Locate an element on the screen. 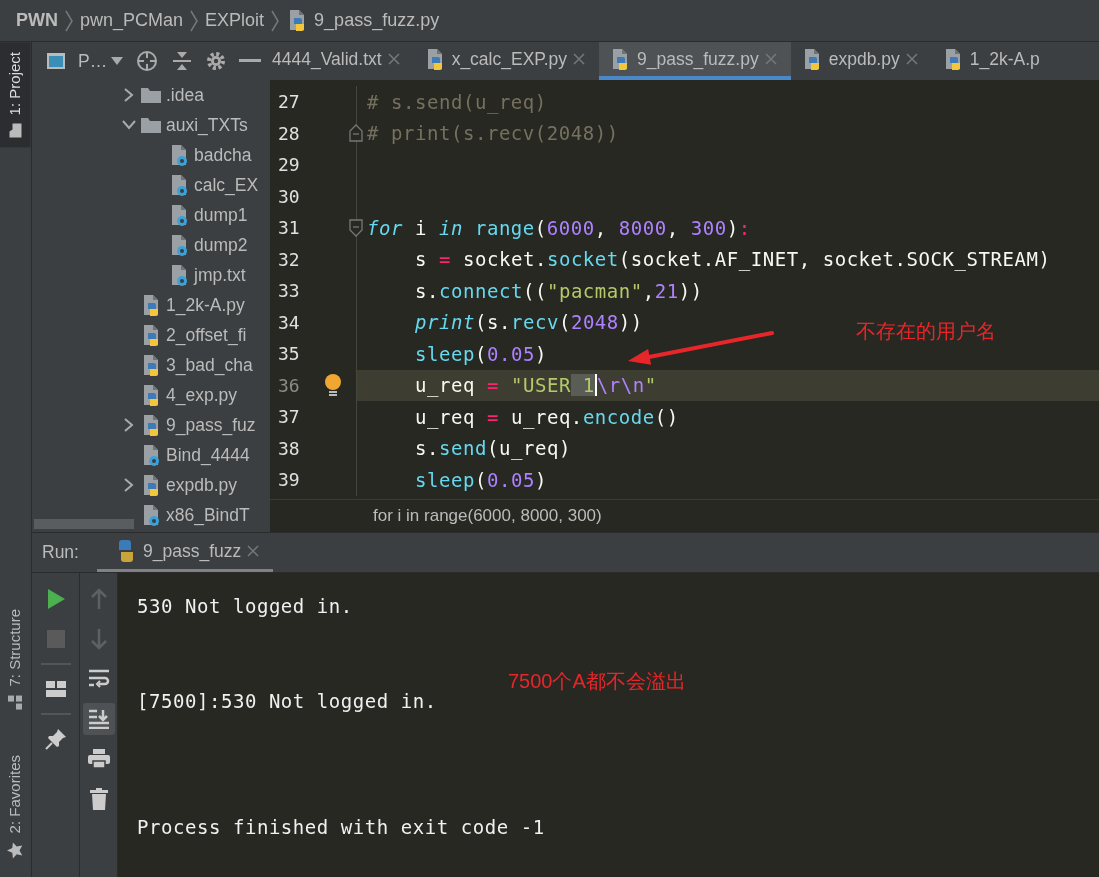  line-number: 29 is located at coordinates (289, 165).